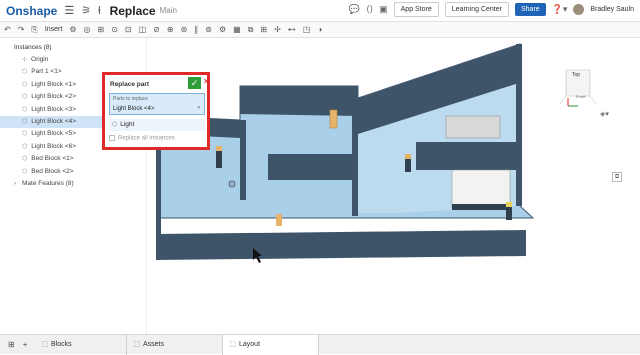 The width and height of the screenshot is (640, 355). What do you see at coordinates (134, 109) in the screenshot?
I see `parts-to-replace-value: Light Block <4>` at bounding box center [134, 109].